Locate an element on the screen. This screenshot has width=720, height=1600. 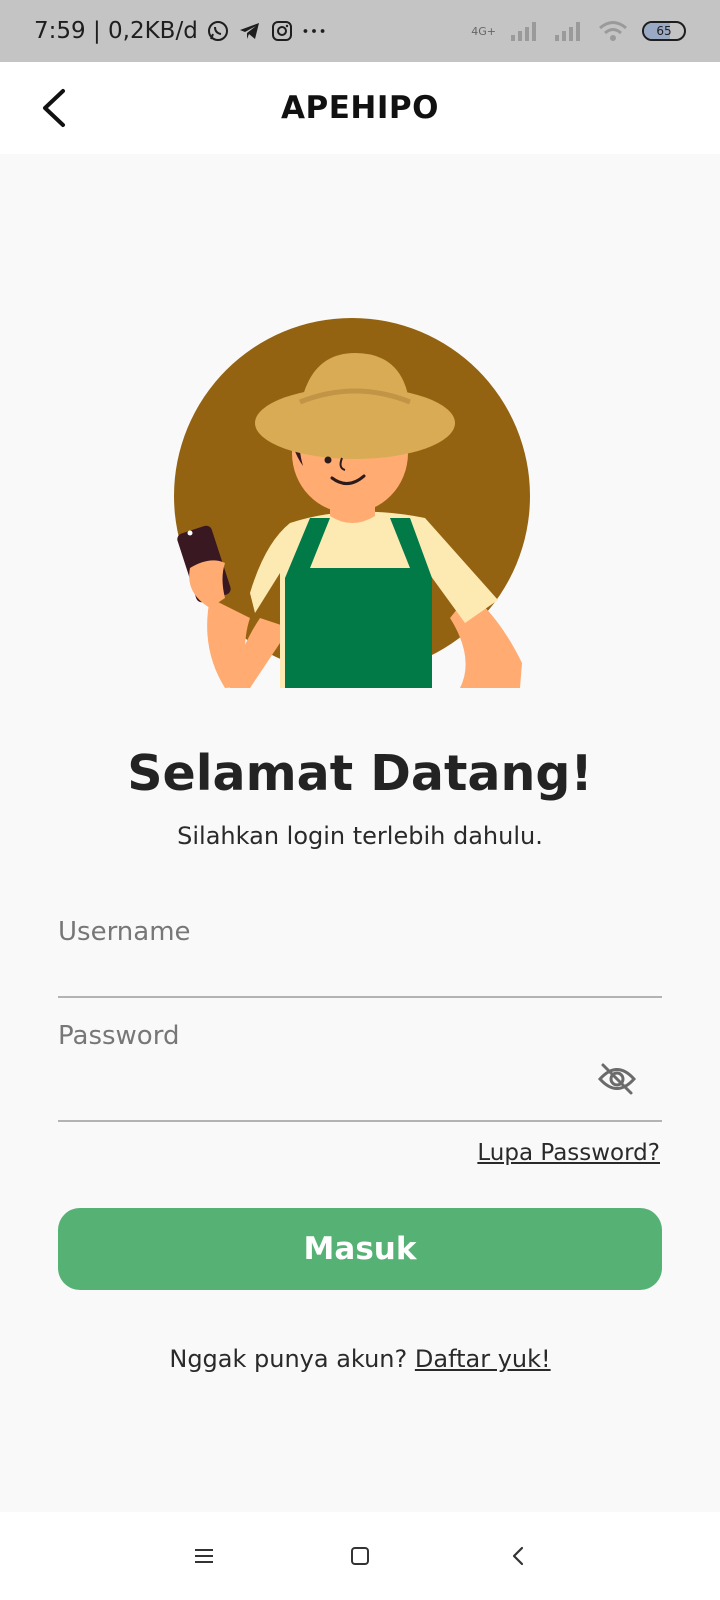
back-arrow-icon is located at coordinates (54, 108).